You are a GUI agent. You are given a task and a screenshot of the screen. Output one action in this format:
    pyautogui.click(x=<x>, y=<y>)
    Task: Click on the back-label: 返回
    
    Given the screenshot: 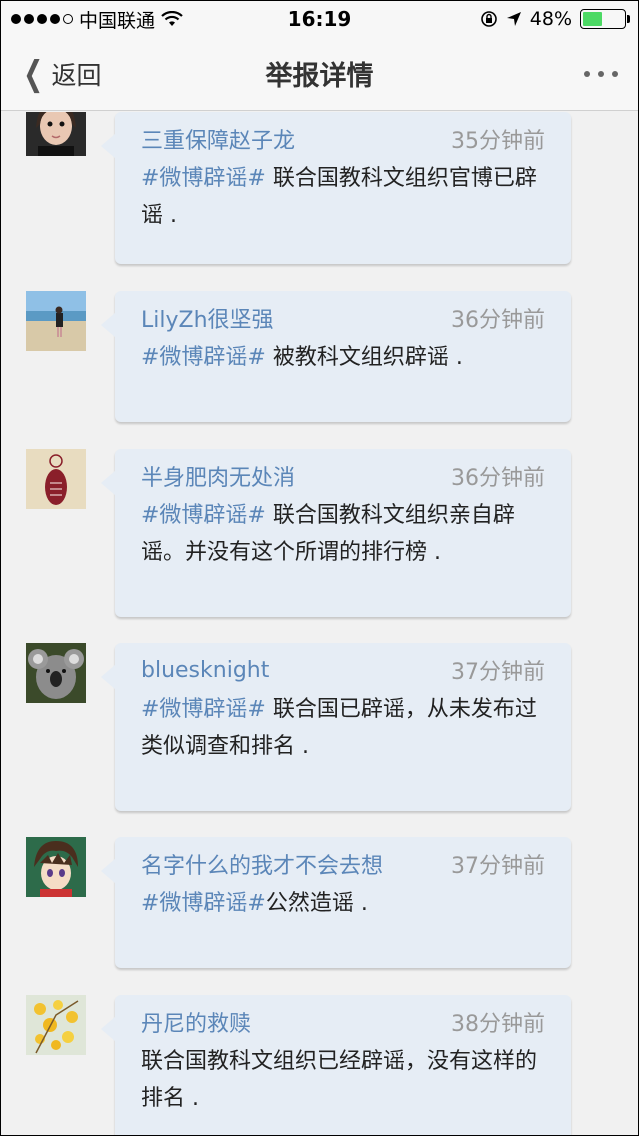 What is the action you would take?
    pyautogui.click(x=76, y=75)
    